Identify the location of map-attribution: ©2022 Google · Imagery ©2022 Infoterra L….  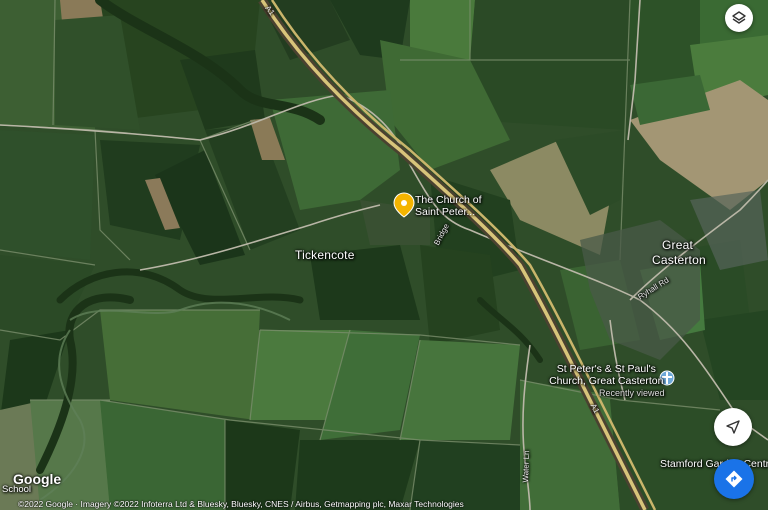
(241, 504).